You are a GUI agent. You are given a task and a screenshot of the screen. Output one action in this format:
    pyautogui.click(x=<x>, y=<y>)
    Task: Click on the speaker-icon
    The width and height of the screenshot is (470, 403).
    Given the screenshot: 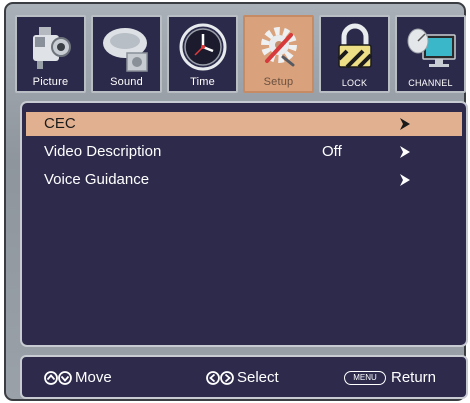 What is the action you would take?
    pyautogui.click(x=125, y=50)
    